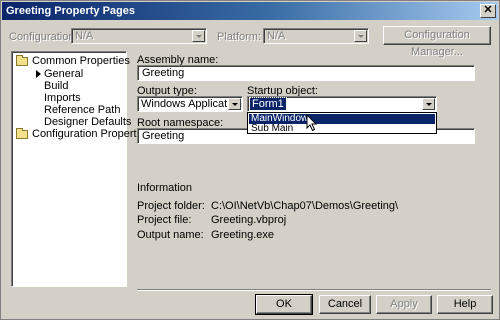 Image resolution: width=500 pixels, height=320 pixels. I want to click on close-button: ✕, so click(488, 11).